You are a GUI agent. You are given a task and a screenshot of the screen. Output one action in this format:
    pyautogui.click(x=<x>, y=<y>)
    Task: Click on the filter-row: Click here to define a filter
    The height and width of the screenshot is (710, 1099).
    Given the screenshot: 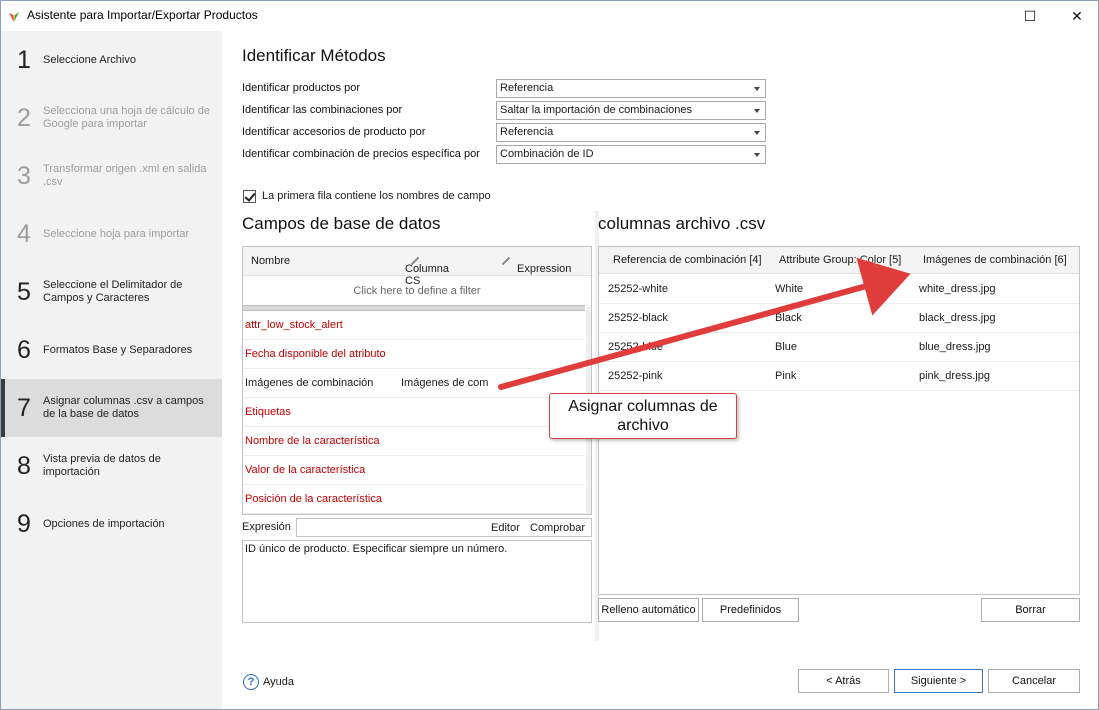 What is the action you would take?
    pyautogui.click(x=417, y=291)
    